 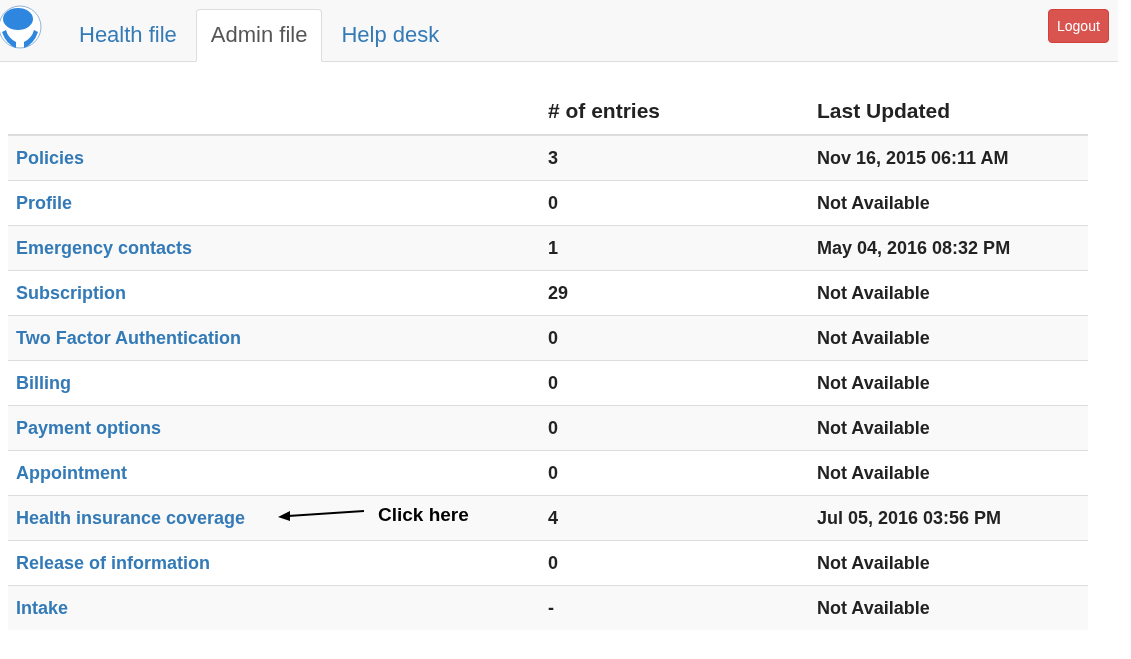 What do you see at coordinates (43, 382) in the screenshot?
I see `section-link: Billing` at bounding box center [43, 382].